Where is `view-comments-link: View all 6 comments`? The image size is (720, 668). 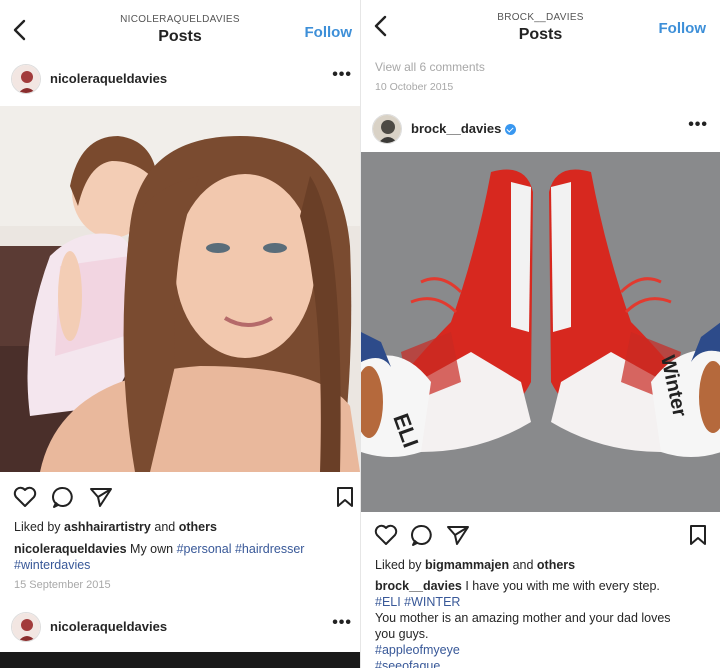 view-comments-link: View all 6 comments is located at coordinates (542, 67).